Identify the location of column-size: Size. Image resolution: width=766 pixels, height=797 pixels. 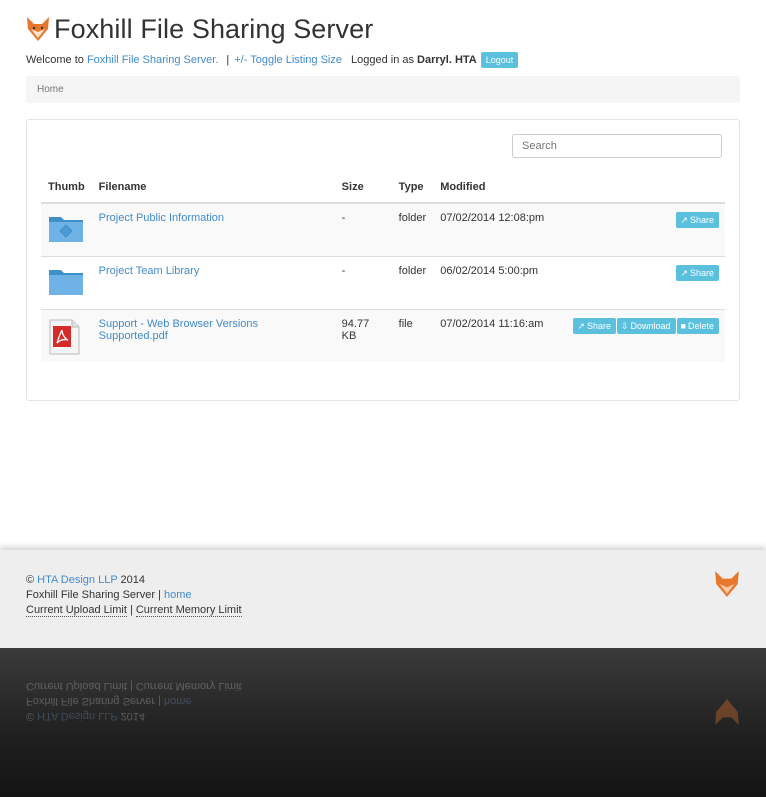
(363, 188).